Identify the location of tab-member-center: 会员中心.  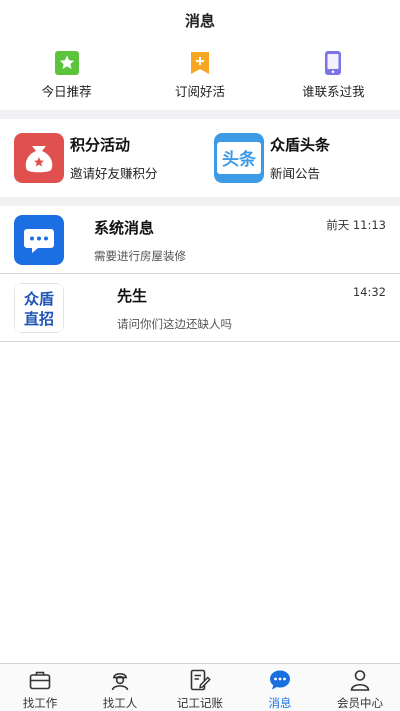
(360, 687).